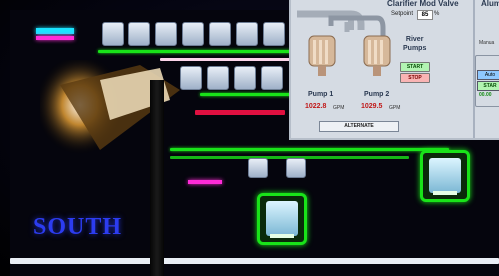 The width and height of the screenshot is (499, 276). What do you see at coordinates (339, 108) in the screenshot?
I see `pump-1-unit: GPM` at bounding box center [339, 108].